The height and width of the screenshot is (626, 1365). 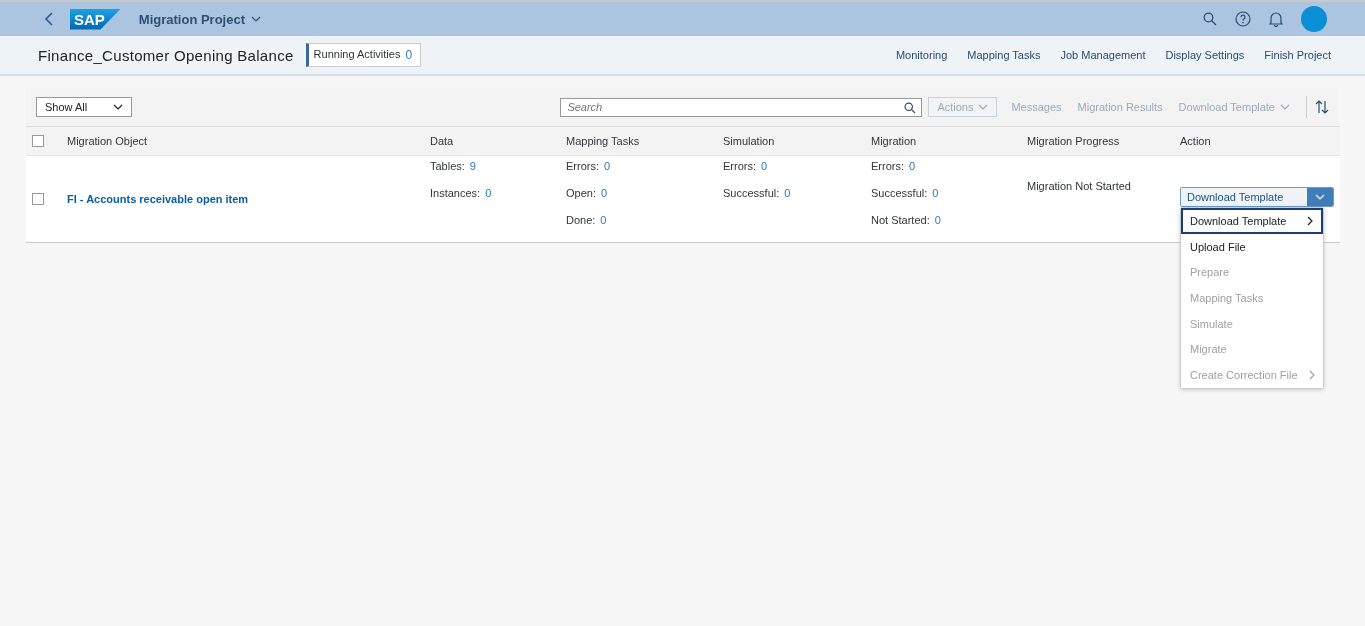 I want to click on filter-dropdown: Show All, so click(x=84, y=107).